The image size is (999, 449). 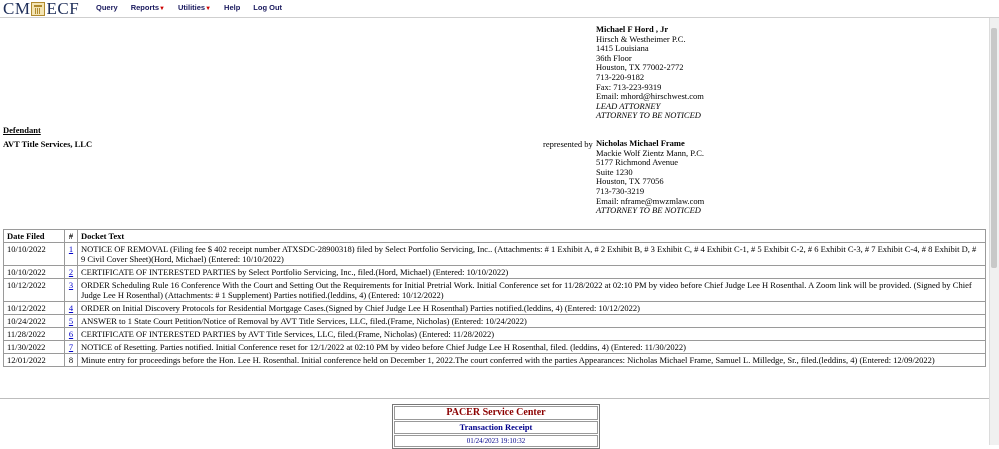 I want to click on main-menu: Query Reports▼ Utilities▼ Help Log Out, so click(x=189, y=7).